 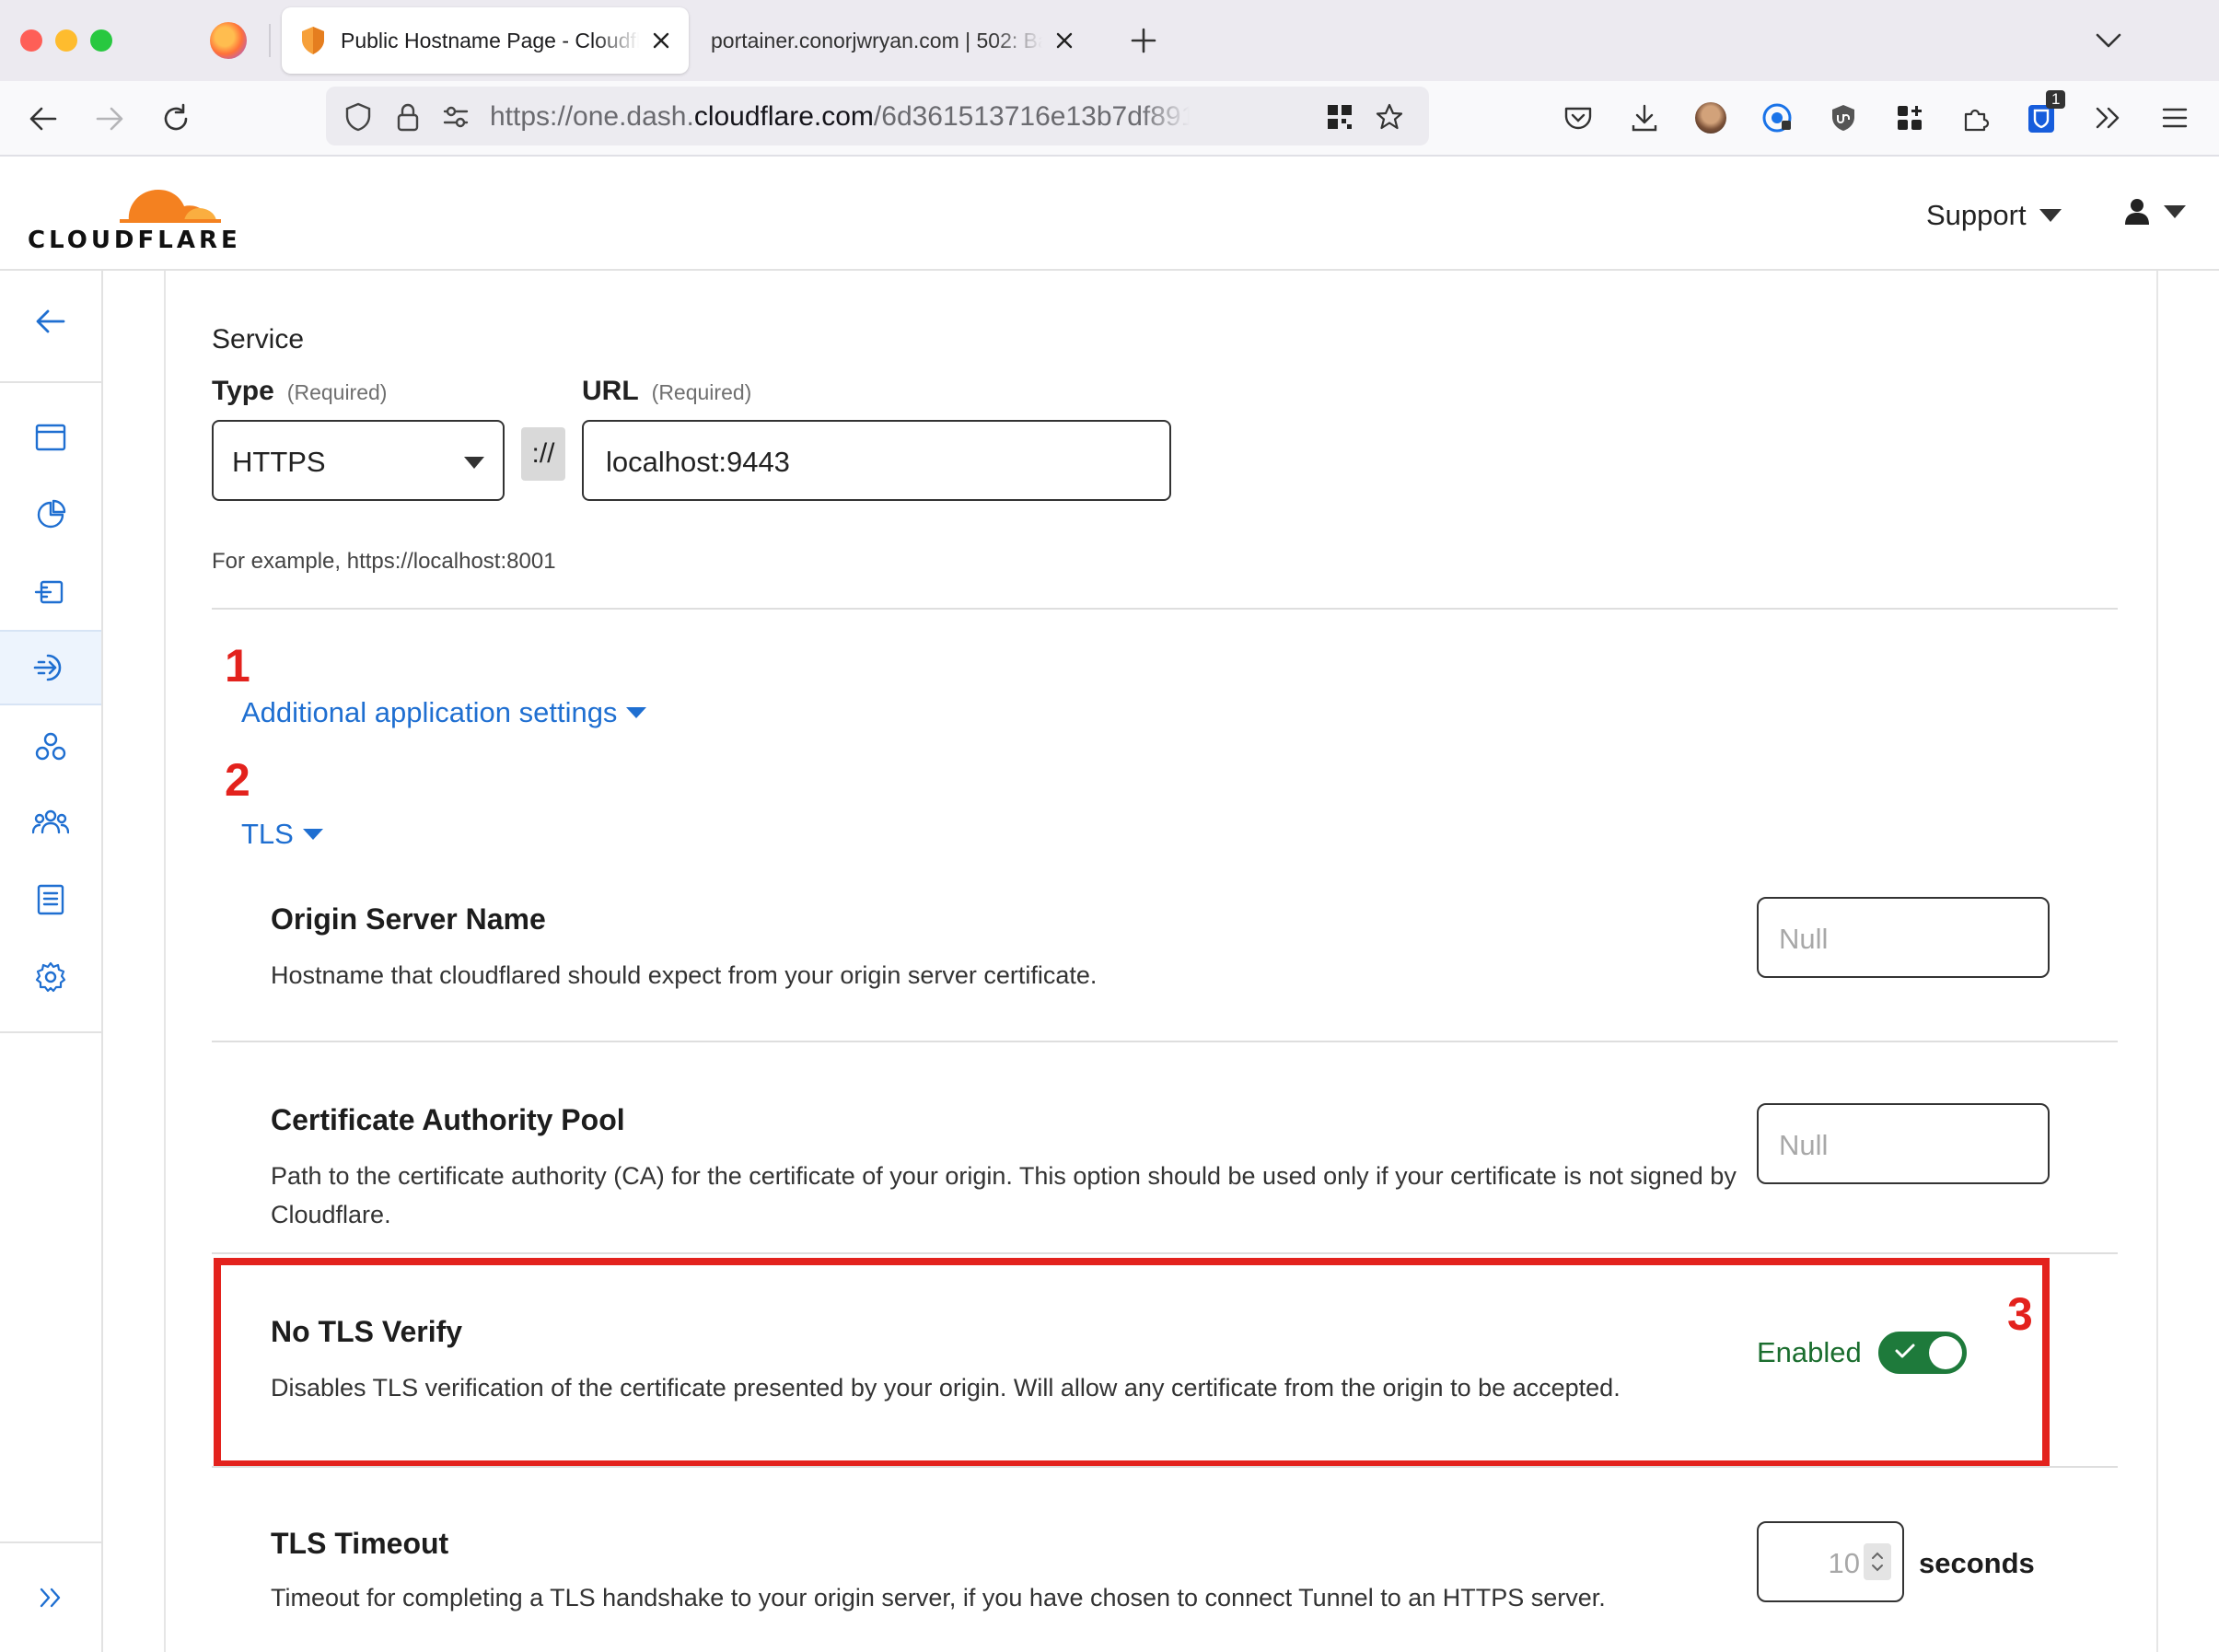 I want to click on url-hint: For example, https://localhost:8001, so click(x=384, y=561).